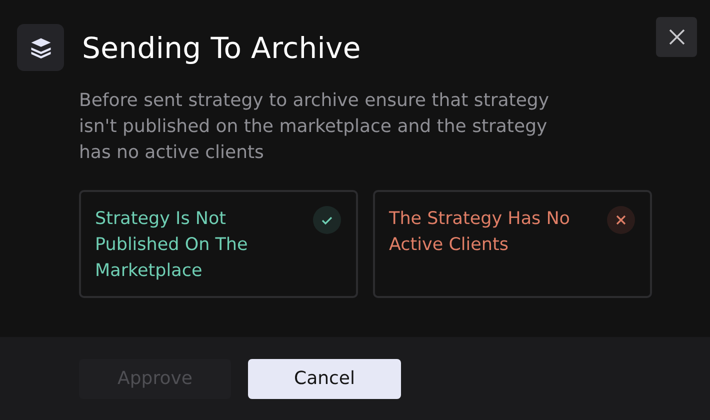 The height and width of the screenshot is (420, 710). What do you see at coordinates (324, 378) in the screenshot?
I see `cancel-button: Cancel` at bounding box center [324, 378].